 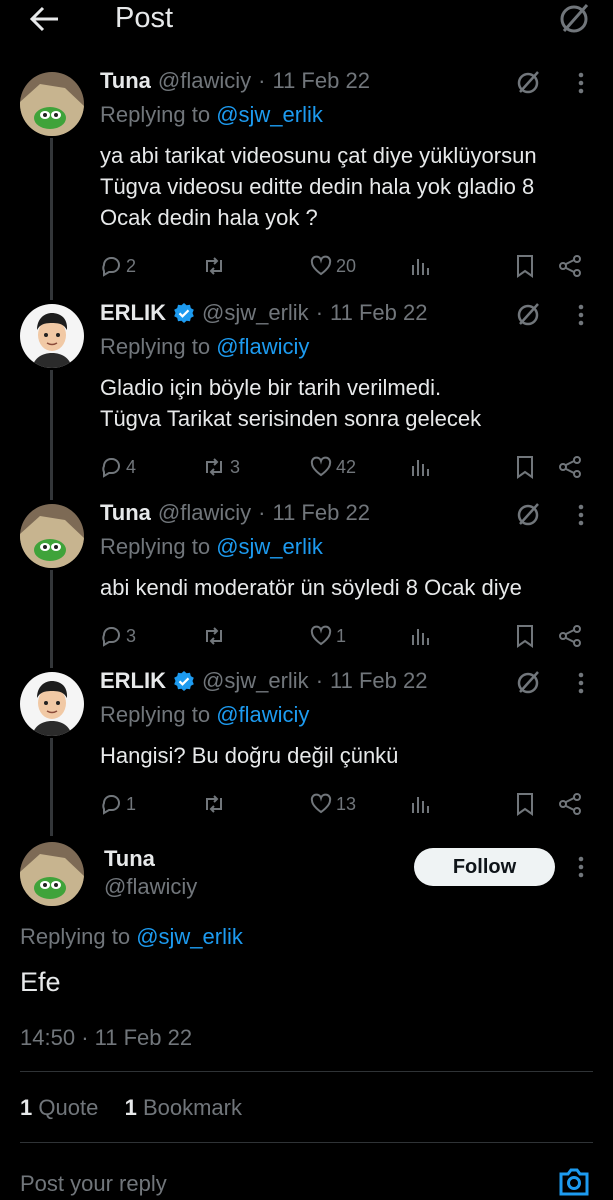 I want to click on reply-count: 3, so click(x=131, y=635).